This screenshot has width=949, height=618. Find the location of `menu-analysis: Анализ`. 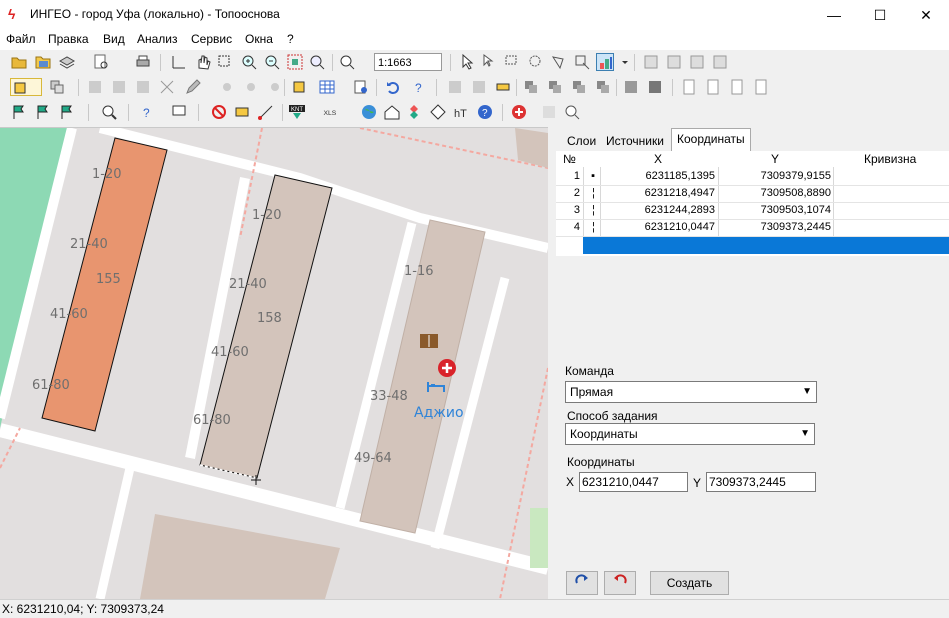

menu-analysis: Анализ is located at coordinates (157, 39).